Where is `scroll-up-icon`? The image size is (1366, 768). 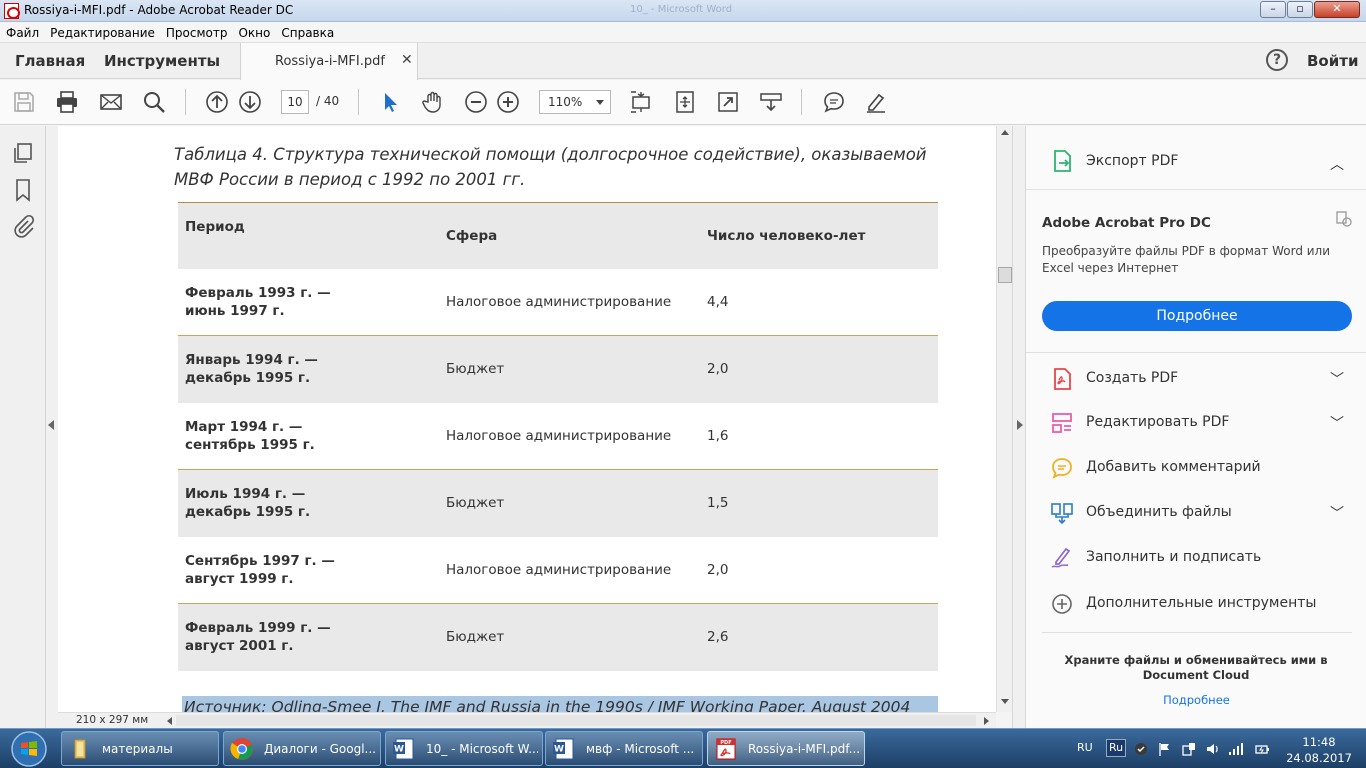 scroll-up-icon is located at coordinates (1005, 132).